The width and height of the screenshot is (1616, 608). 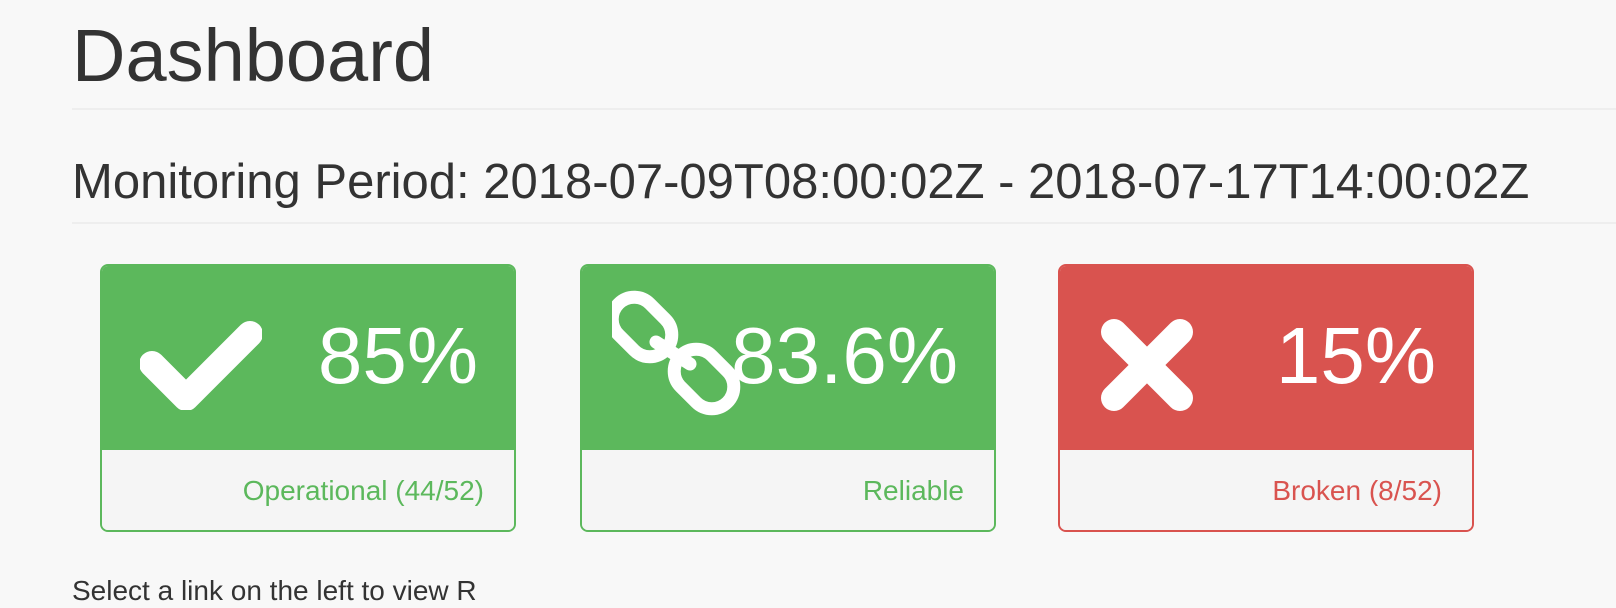 What do you see at coordinates (1147, 365) in the screenshot?
I see `cross-icon` at bounding box center [1147, 365].